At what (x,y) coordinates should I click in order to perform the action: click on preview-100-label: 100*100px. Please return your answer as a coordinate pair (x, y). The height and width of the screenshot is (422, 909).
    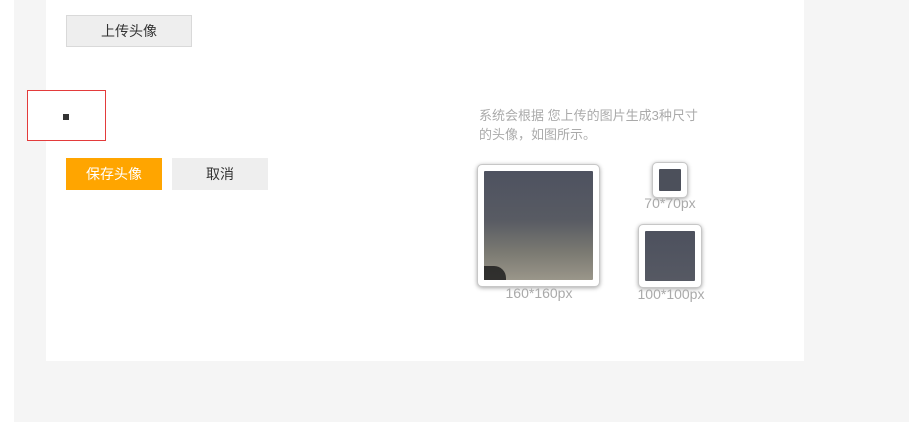
    Looking at the image, I should click on (671, 294).